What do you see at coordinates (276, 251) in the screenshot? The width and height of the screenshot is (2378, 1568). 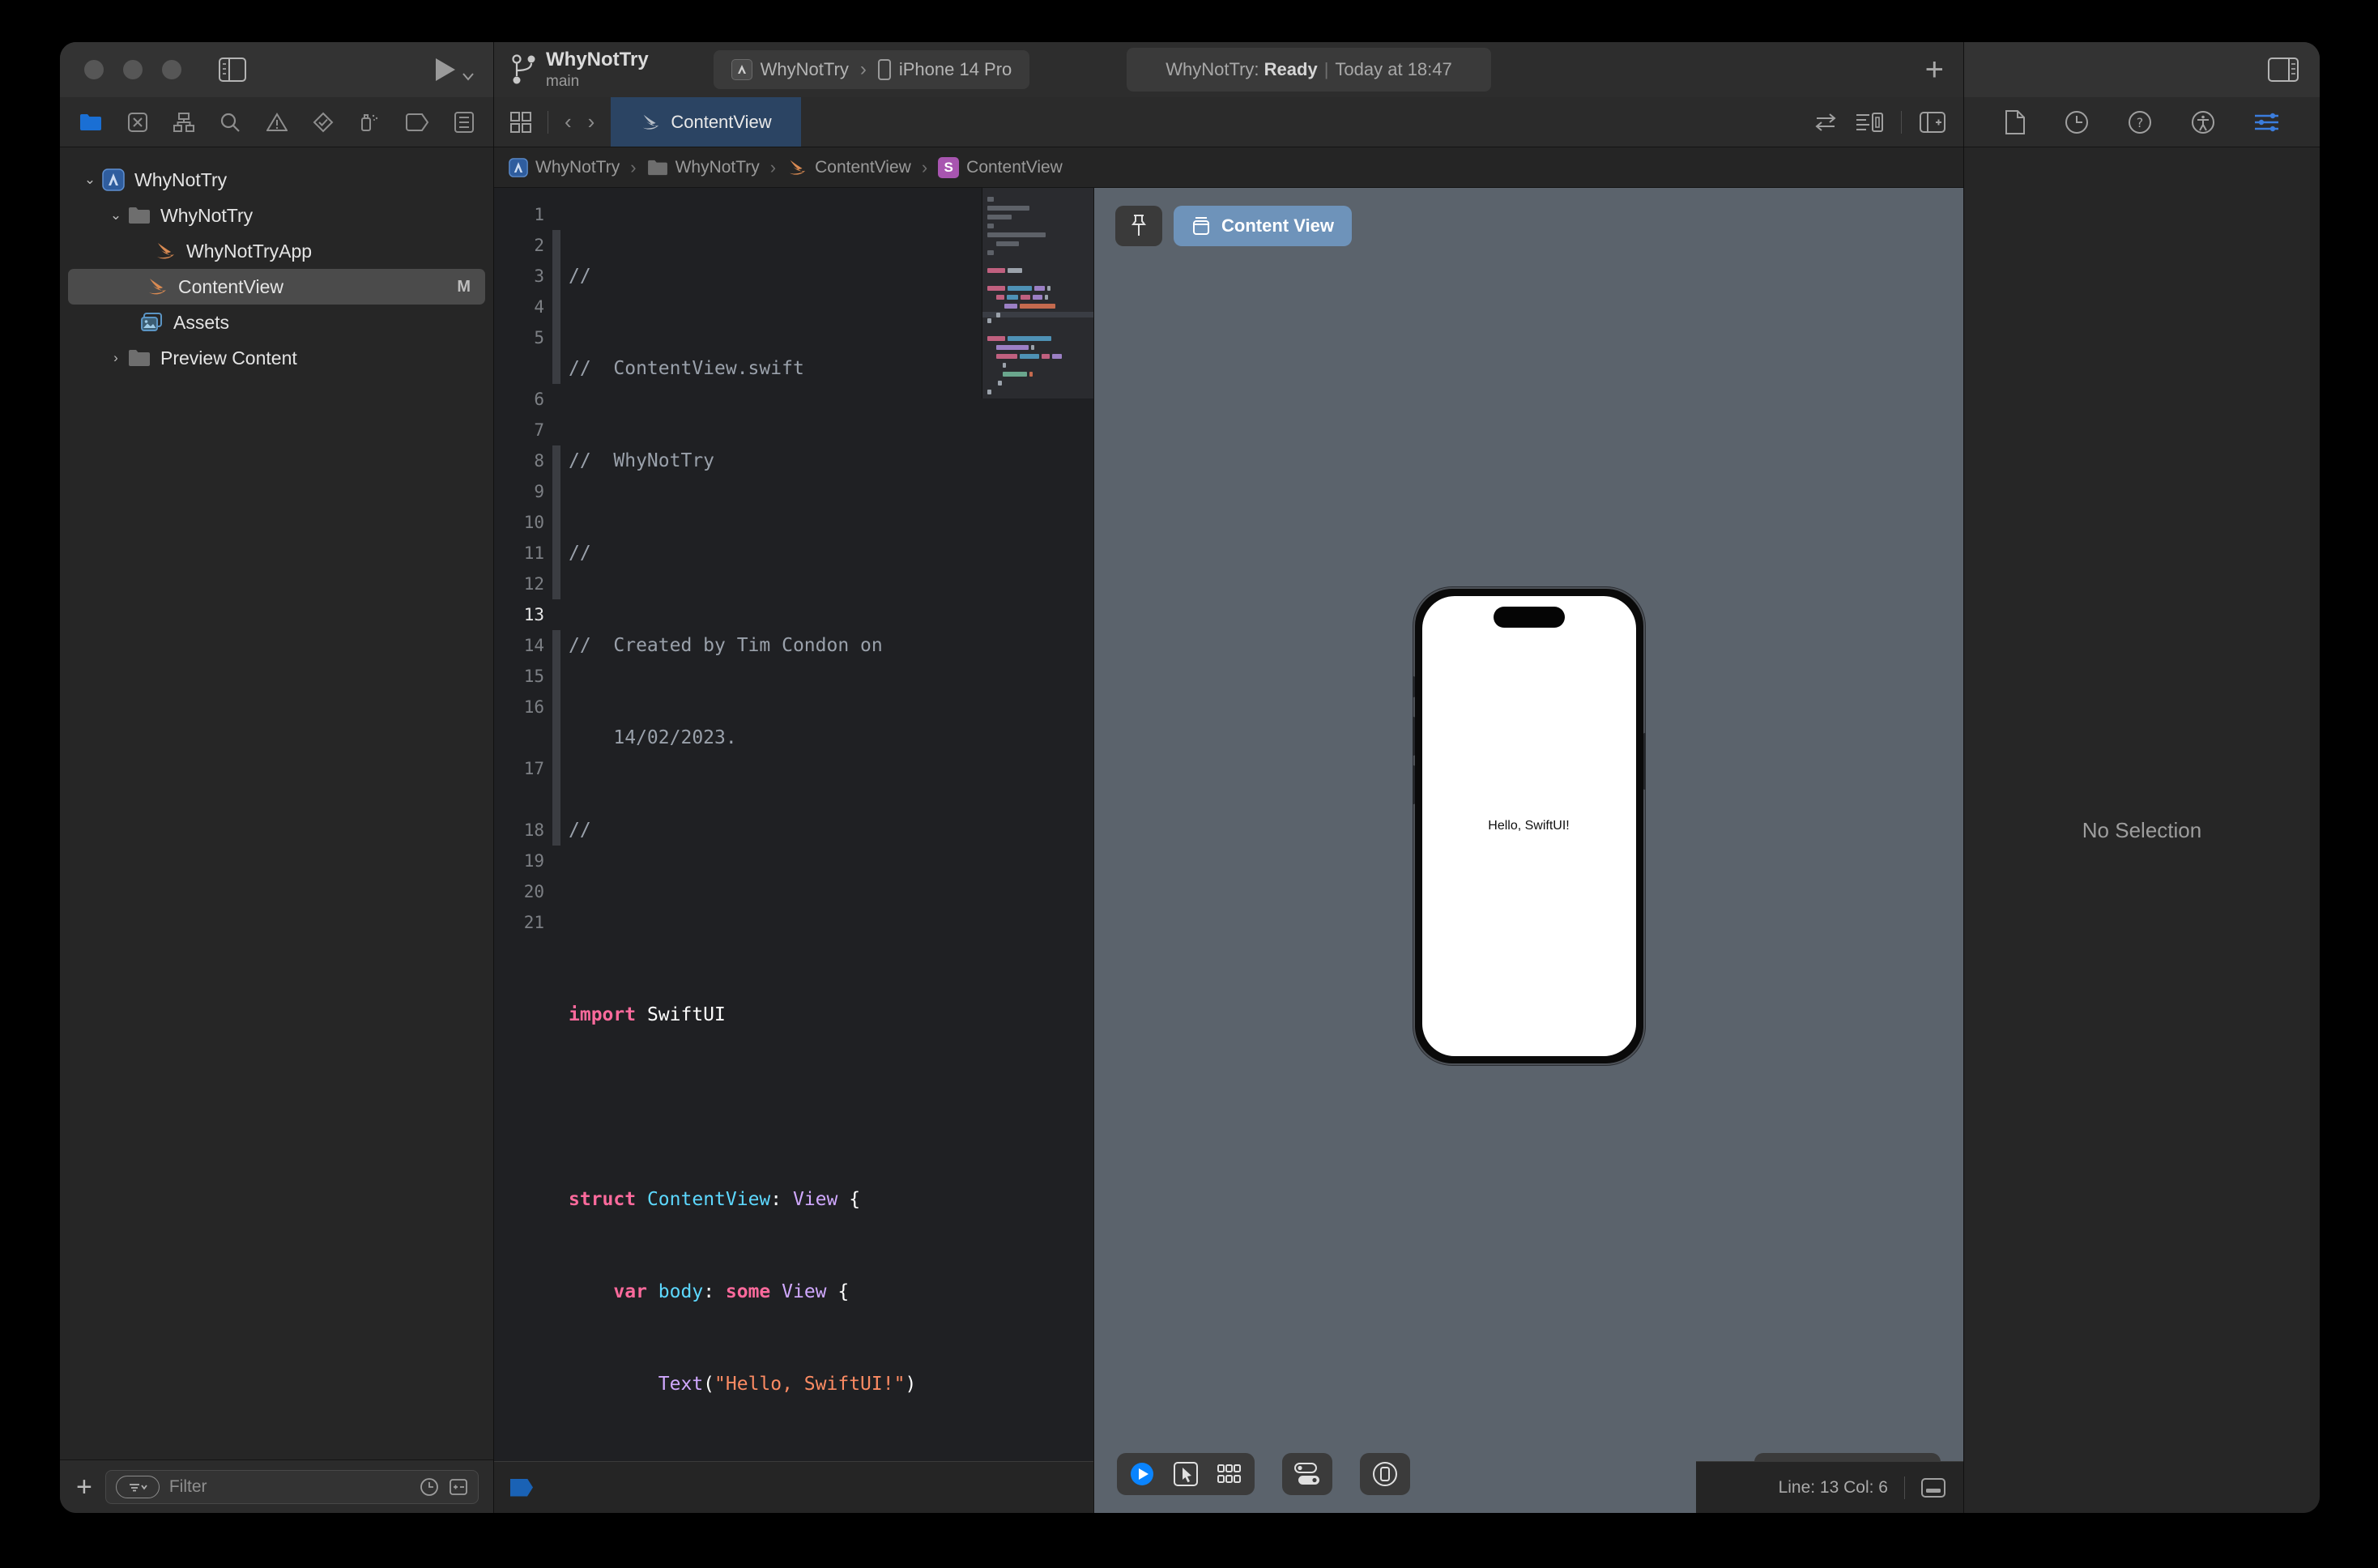 I see `tree-row-whynottryapp: WhyNotTryApp` at bounding box center [276, 251].